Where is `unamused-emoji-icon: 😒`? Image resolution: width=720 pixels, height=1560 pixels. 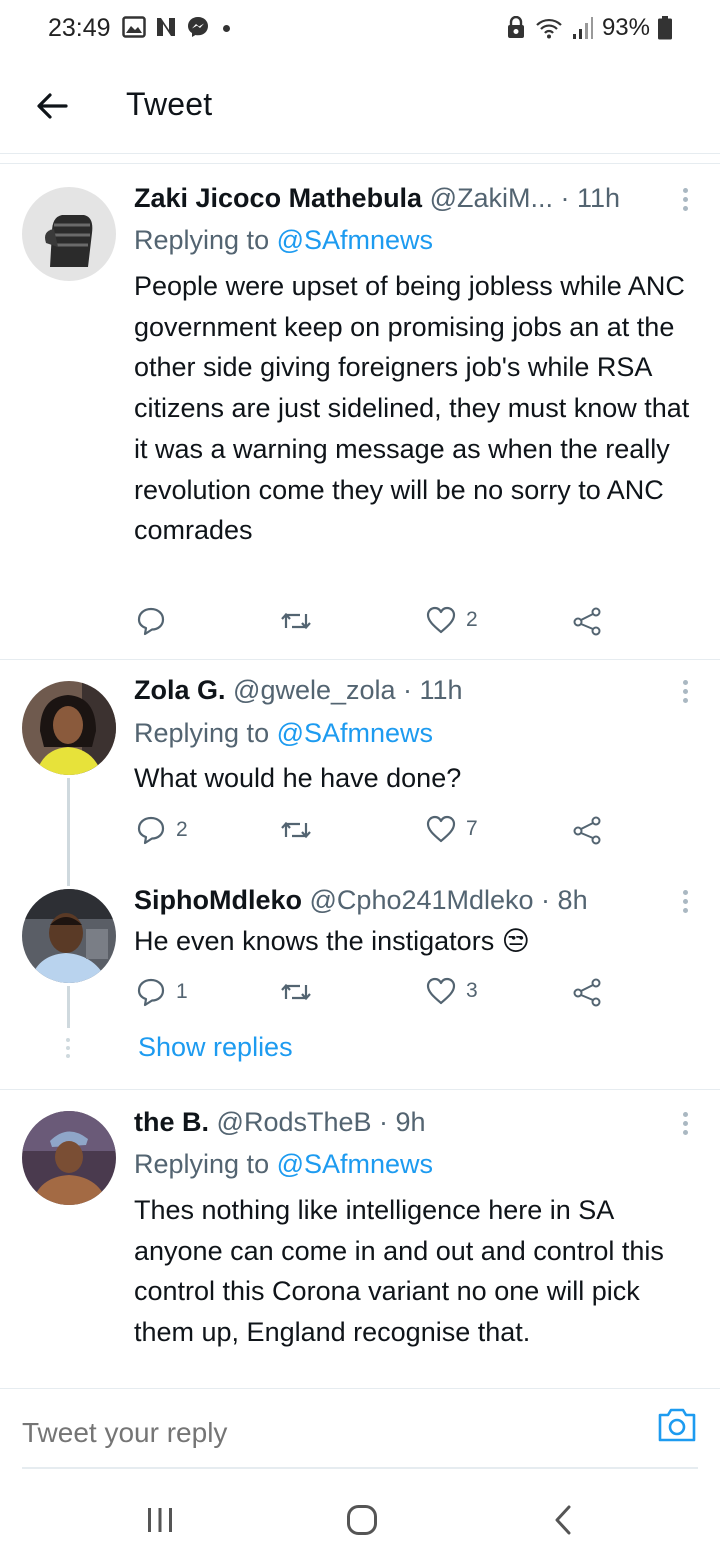
unamused-emoji-icon: 😒 is located at coordinates (515, 941).